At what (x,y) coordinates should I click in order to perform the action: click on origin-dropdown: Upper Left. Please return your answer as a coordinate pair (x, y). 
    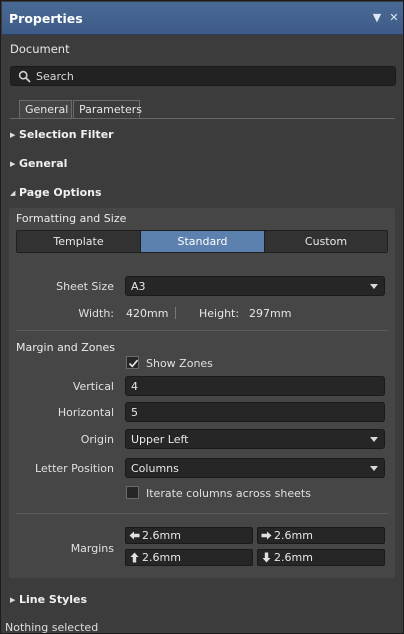
    Looking at the image, I should click on (255, 439).